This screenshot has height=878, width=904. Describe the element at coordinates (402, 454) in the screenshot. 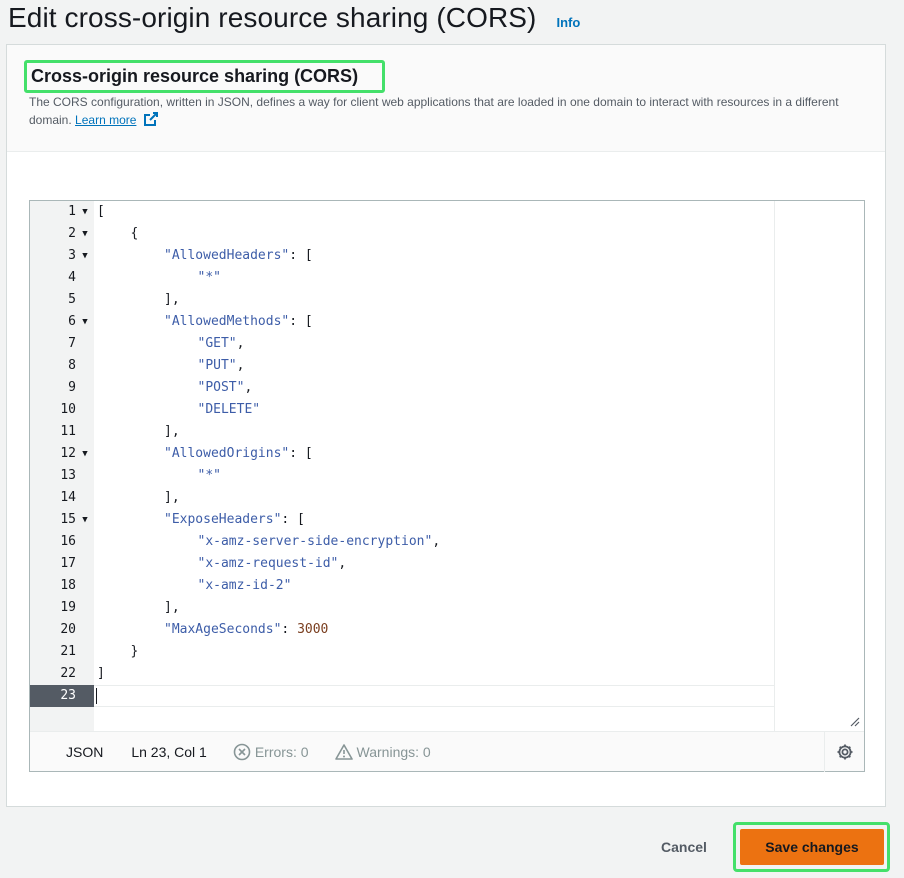

I see `code-line: 12 ▼ "AllowedOrigins": [` at that location.